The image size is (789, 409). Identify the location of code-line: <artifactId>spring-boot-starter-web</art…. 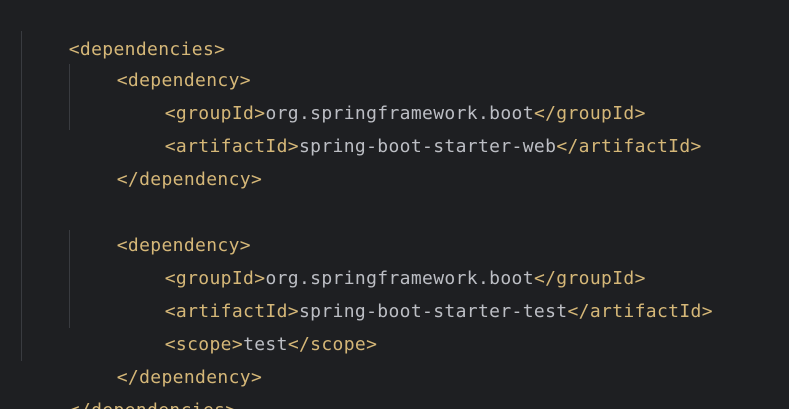
(351, 127).